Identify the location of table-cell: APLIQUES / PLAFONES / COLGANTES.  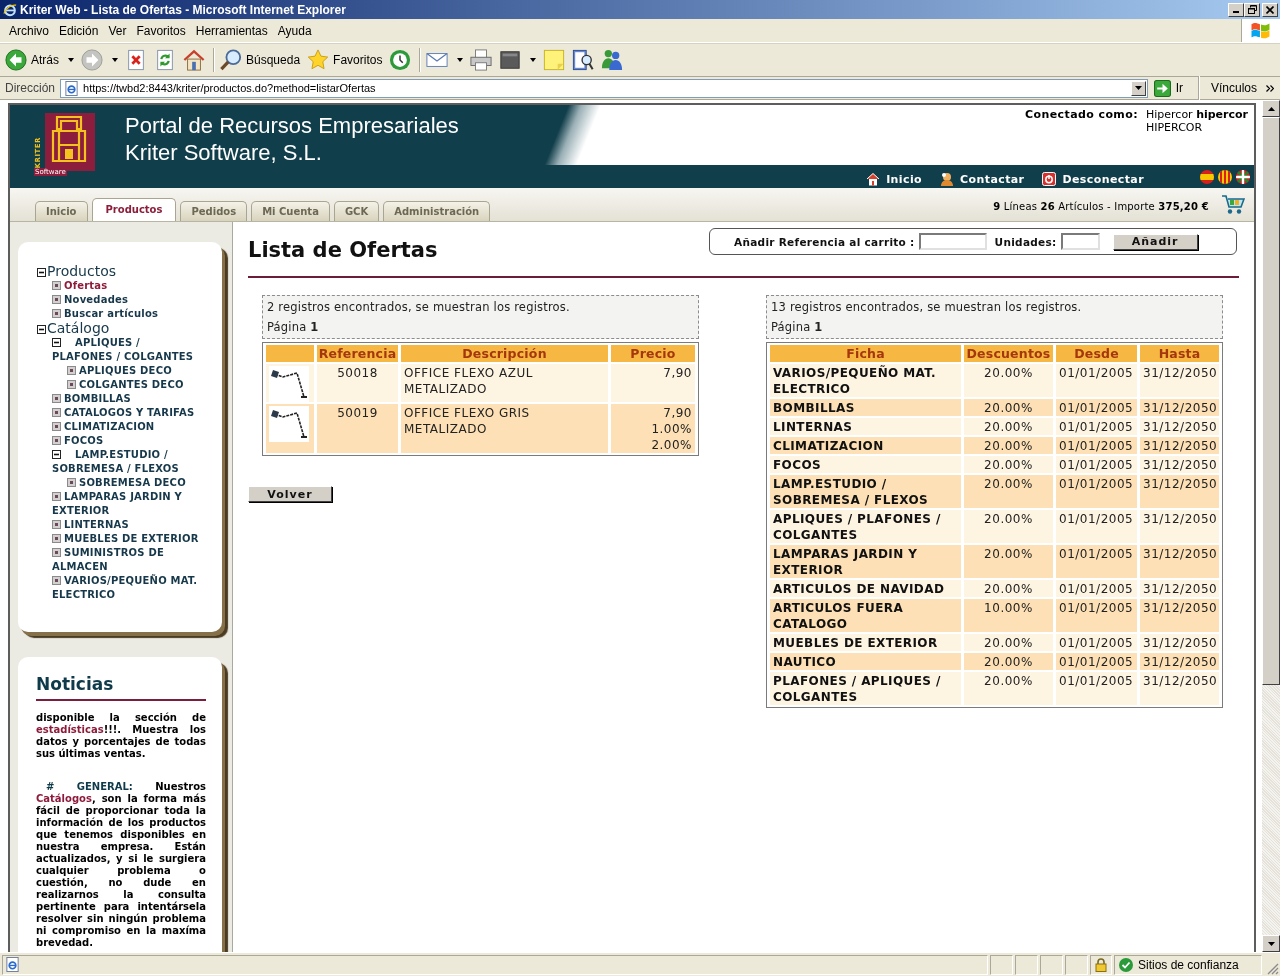
(865, 526).